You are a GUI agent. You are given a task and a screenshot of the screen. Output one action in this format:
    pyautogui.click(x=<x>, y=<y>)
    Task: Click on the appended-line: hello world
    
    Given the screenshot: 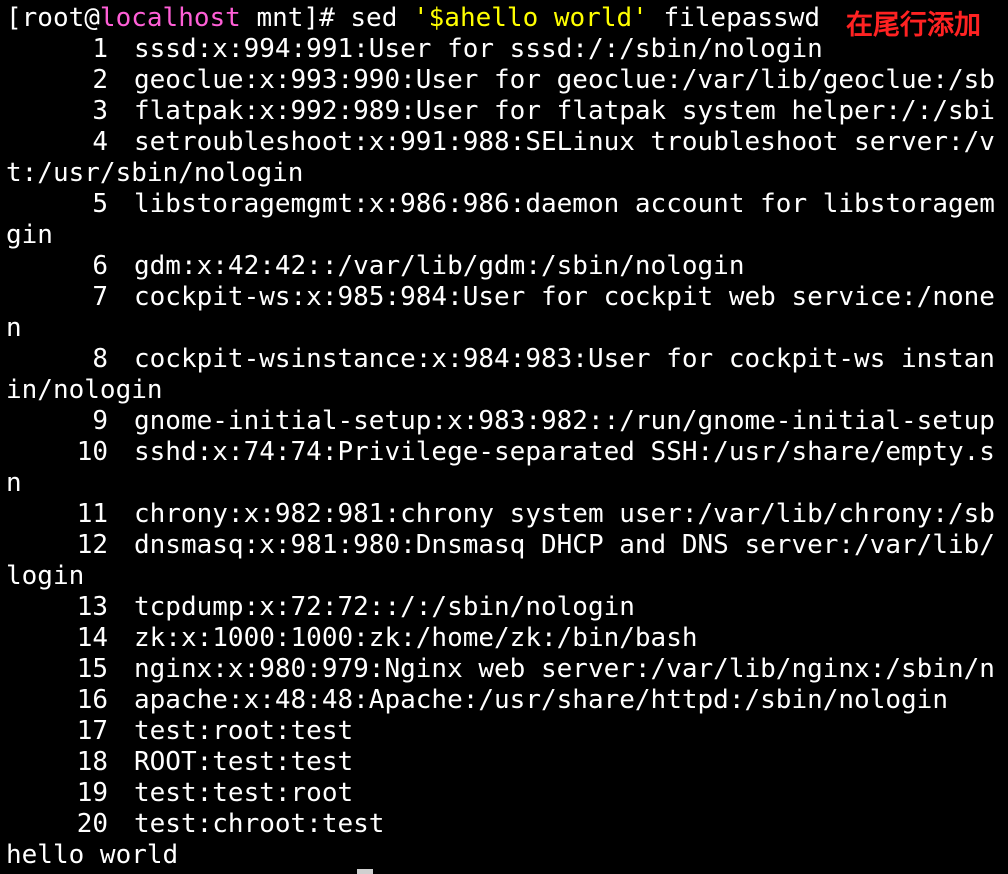 What is the action you would take?
    pyautogui.click(x=92, y=855)
    